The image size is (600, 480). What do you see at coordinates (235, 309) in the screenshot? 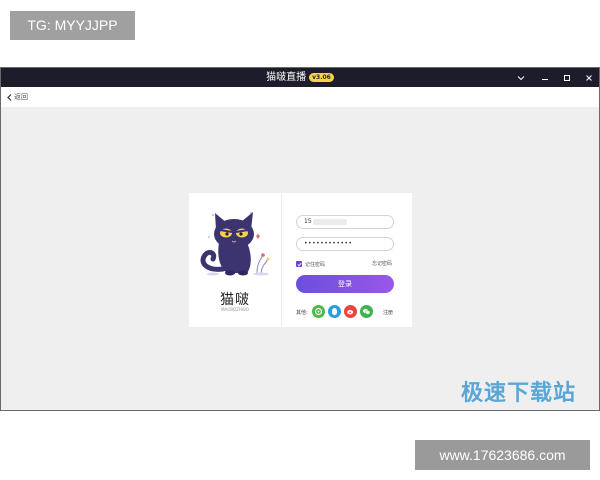
I see `brand-subtitle: MAOBOZHIBO` at bounding box center [235, 309].